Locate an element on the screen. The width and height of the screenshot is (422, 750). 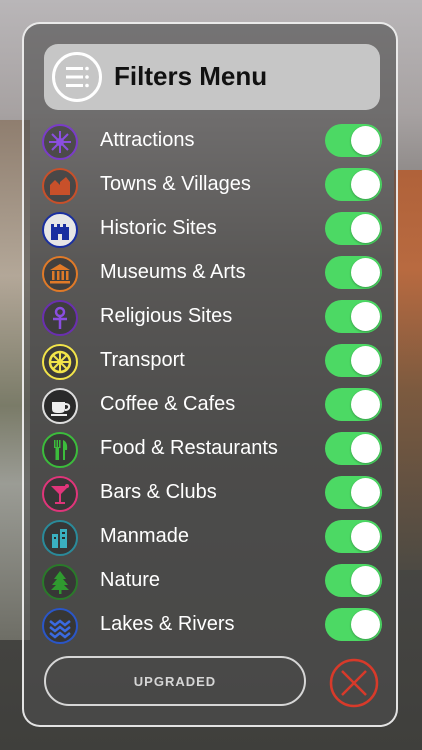
toggle-lakes-rivers is located at coordinates (353, 624).